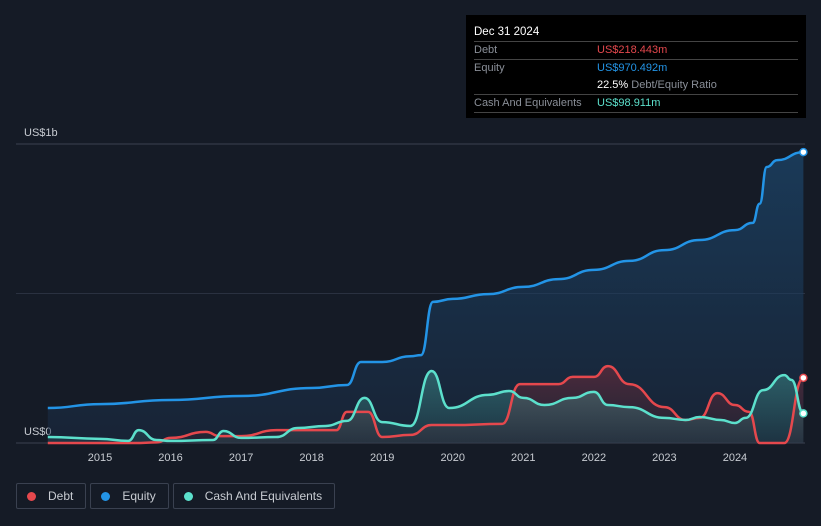 This screenshot has width=821, height=526. Describe the element at coordinates (486, 50) in the screenshot. I see `tooltip-debt-label: Debt` at that location.